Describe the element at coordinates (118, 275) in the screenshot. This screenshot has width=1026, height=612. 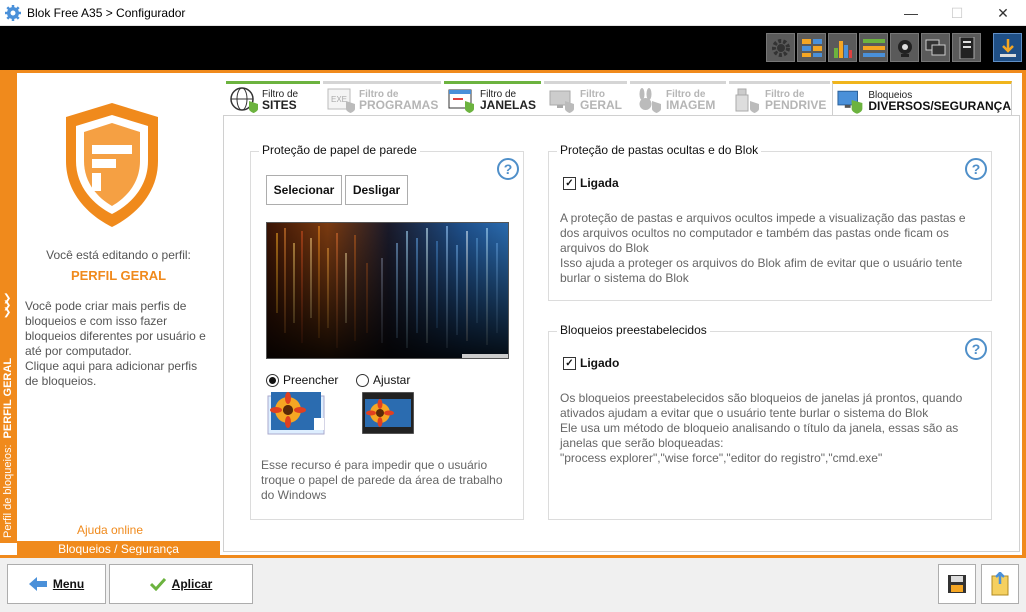
I see `profile-name: PERFIL GERAL` at that location.